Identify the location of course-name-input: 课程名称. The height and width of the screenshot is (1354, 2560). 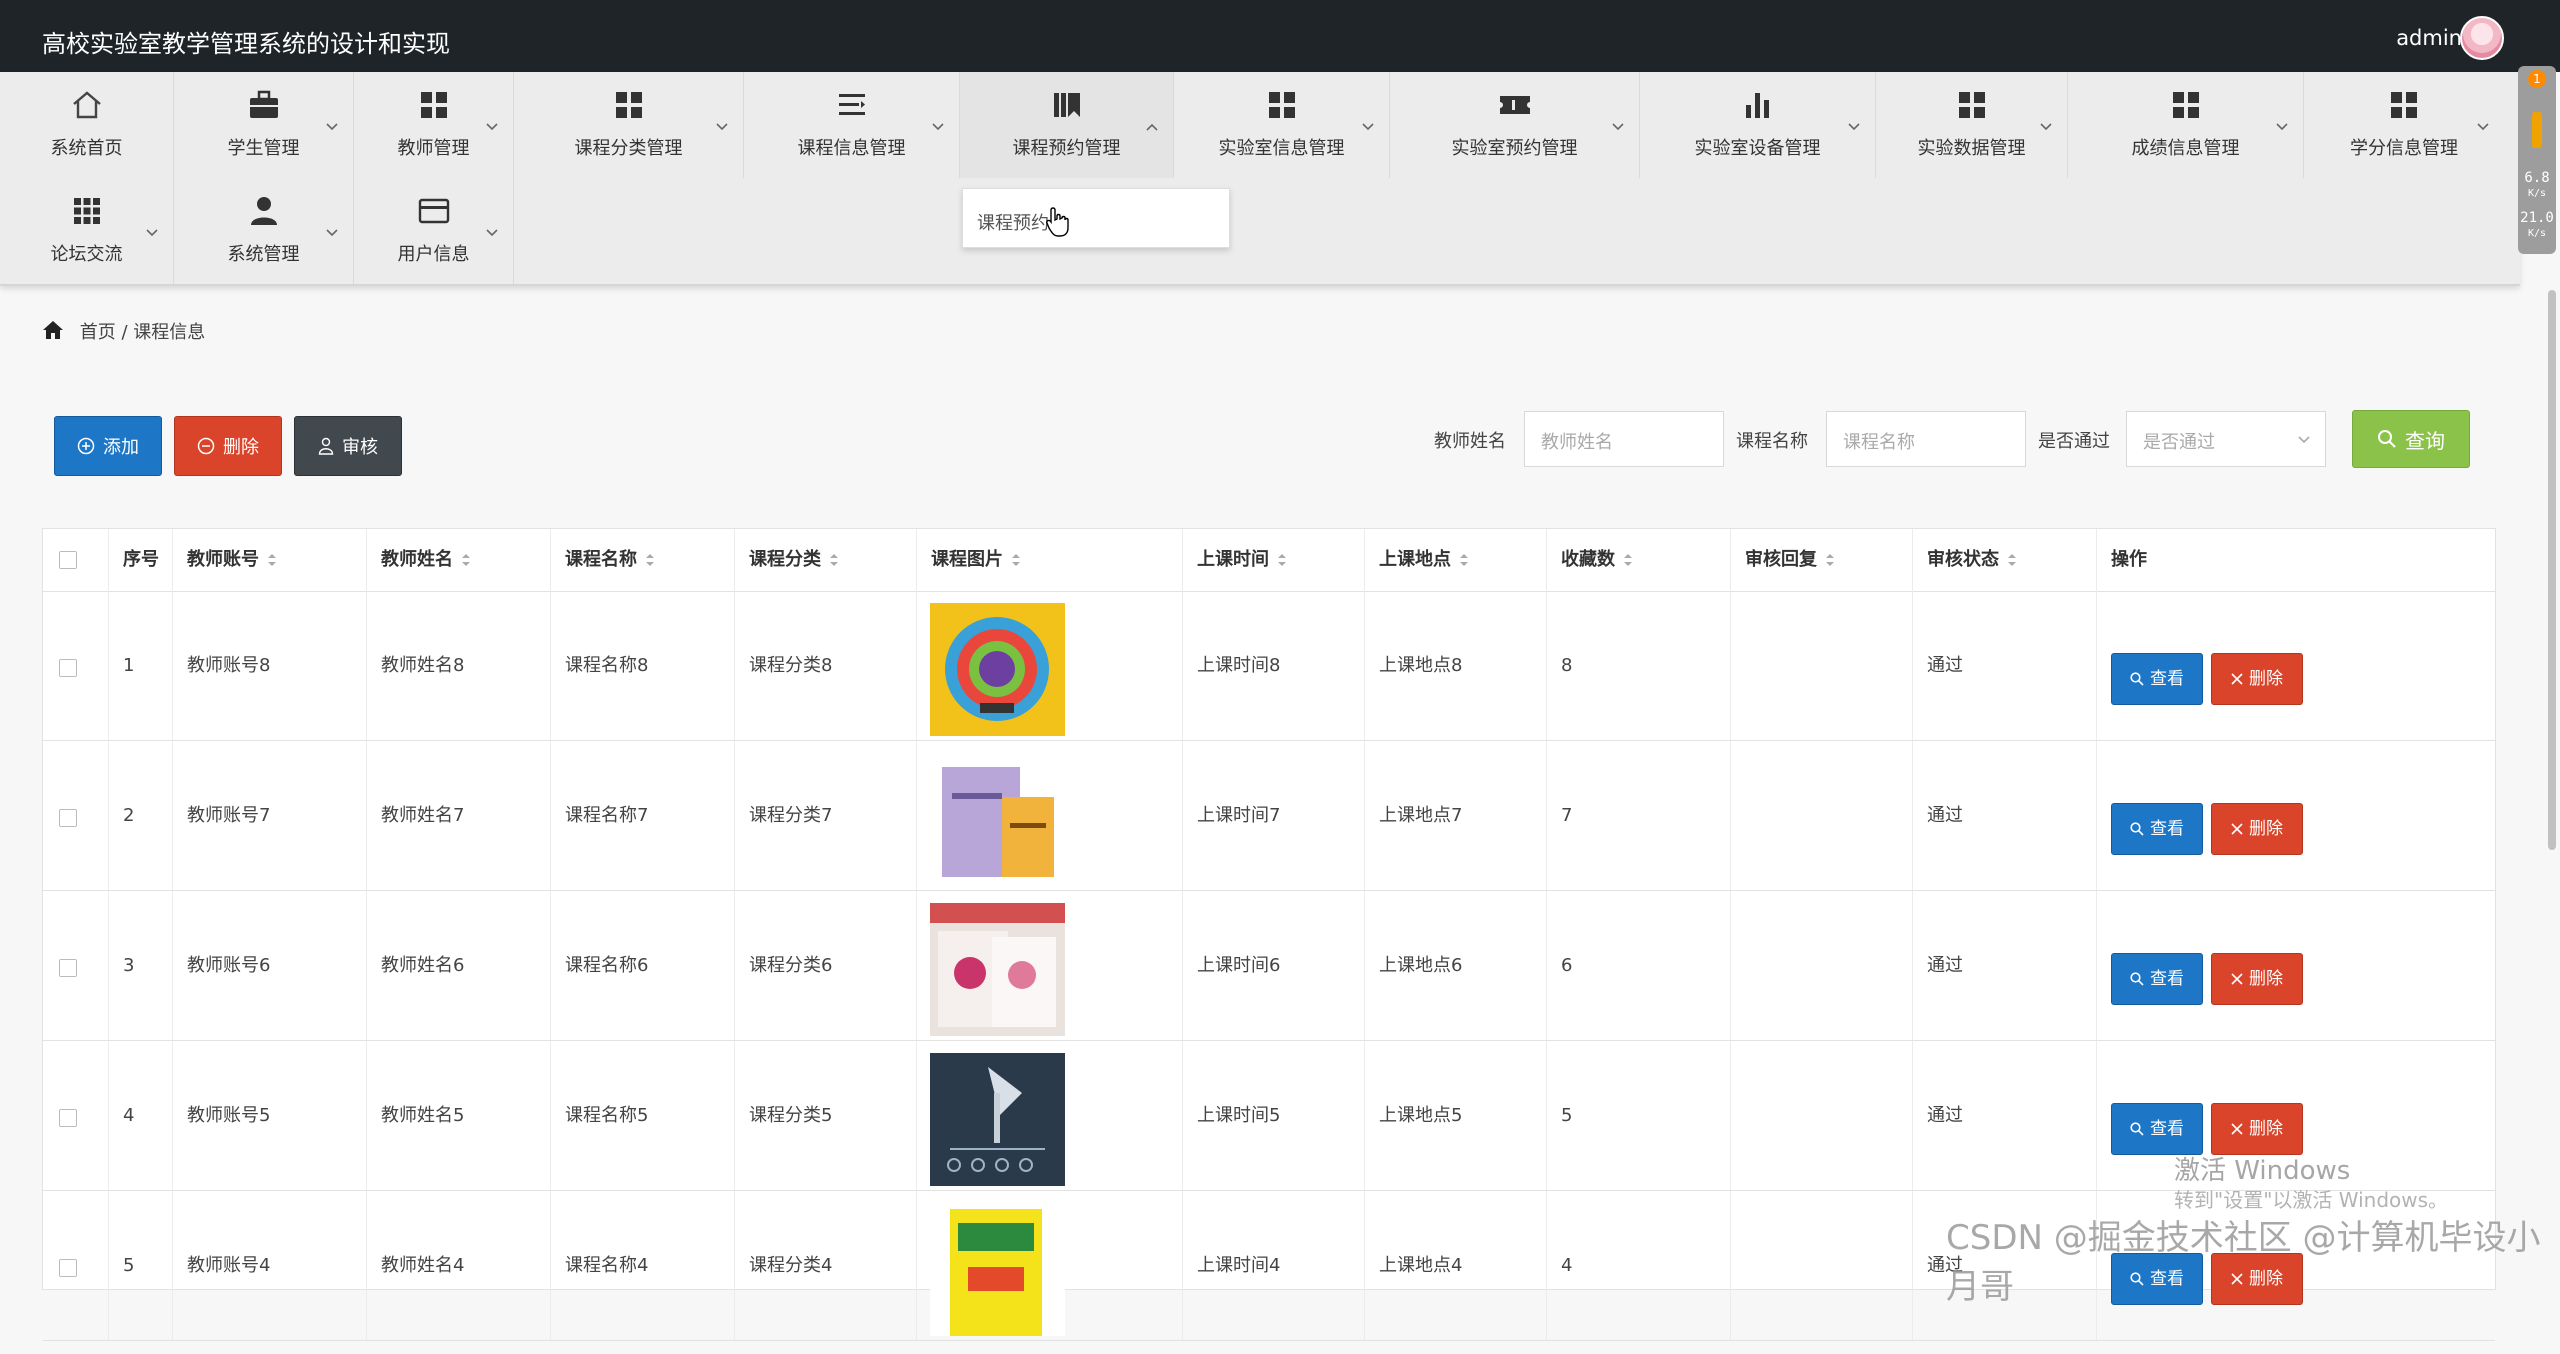
(1926, 439).